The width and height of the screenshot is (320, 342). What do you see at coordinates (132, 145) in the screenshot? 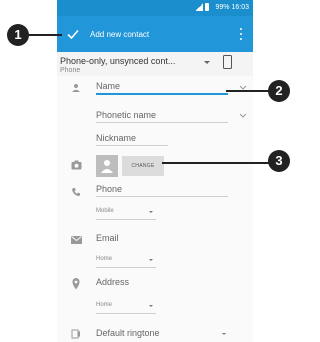
I see `nickname-underline` at bounding box center [132, 145].